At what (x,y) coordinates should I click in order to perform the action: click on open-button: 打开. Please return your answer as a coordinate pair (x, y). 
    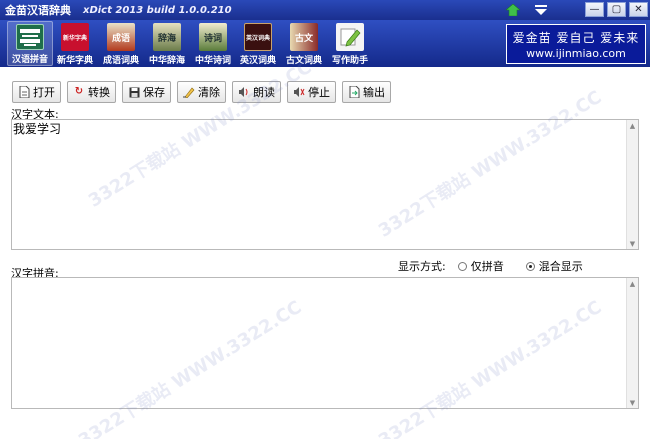
    Looking at the image, I should click on (36, 92).